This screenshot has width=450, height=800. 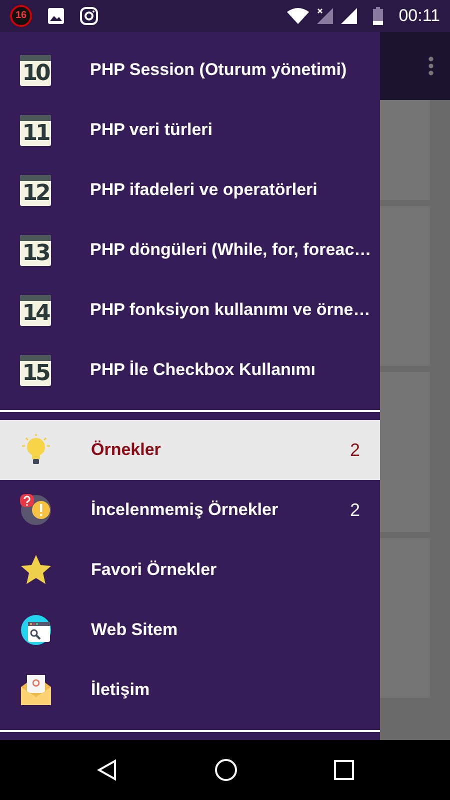 I want to click on home-icon, so click(x=226, y=770).